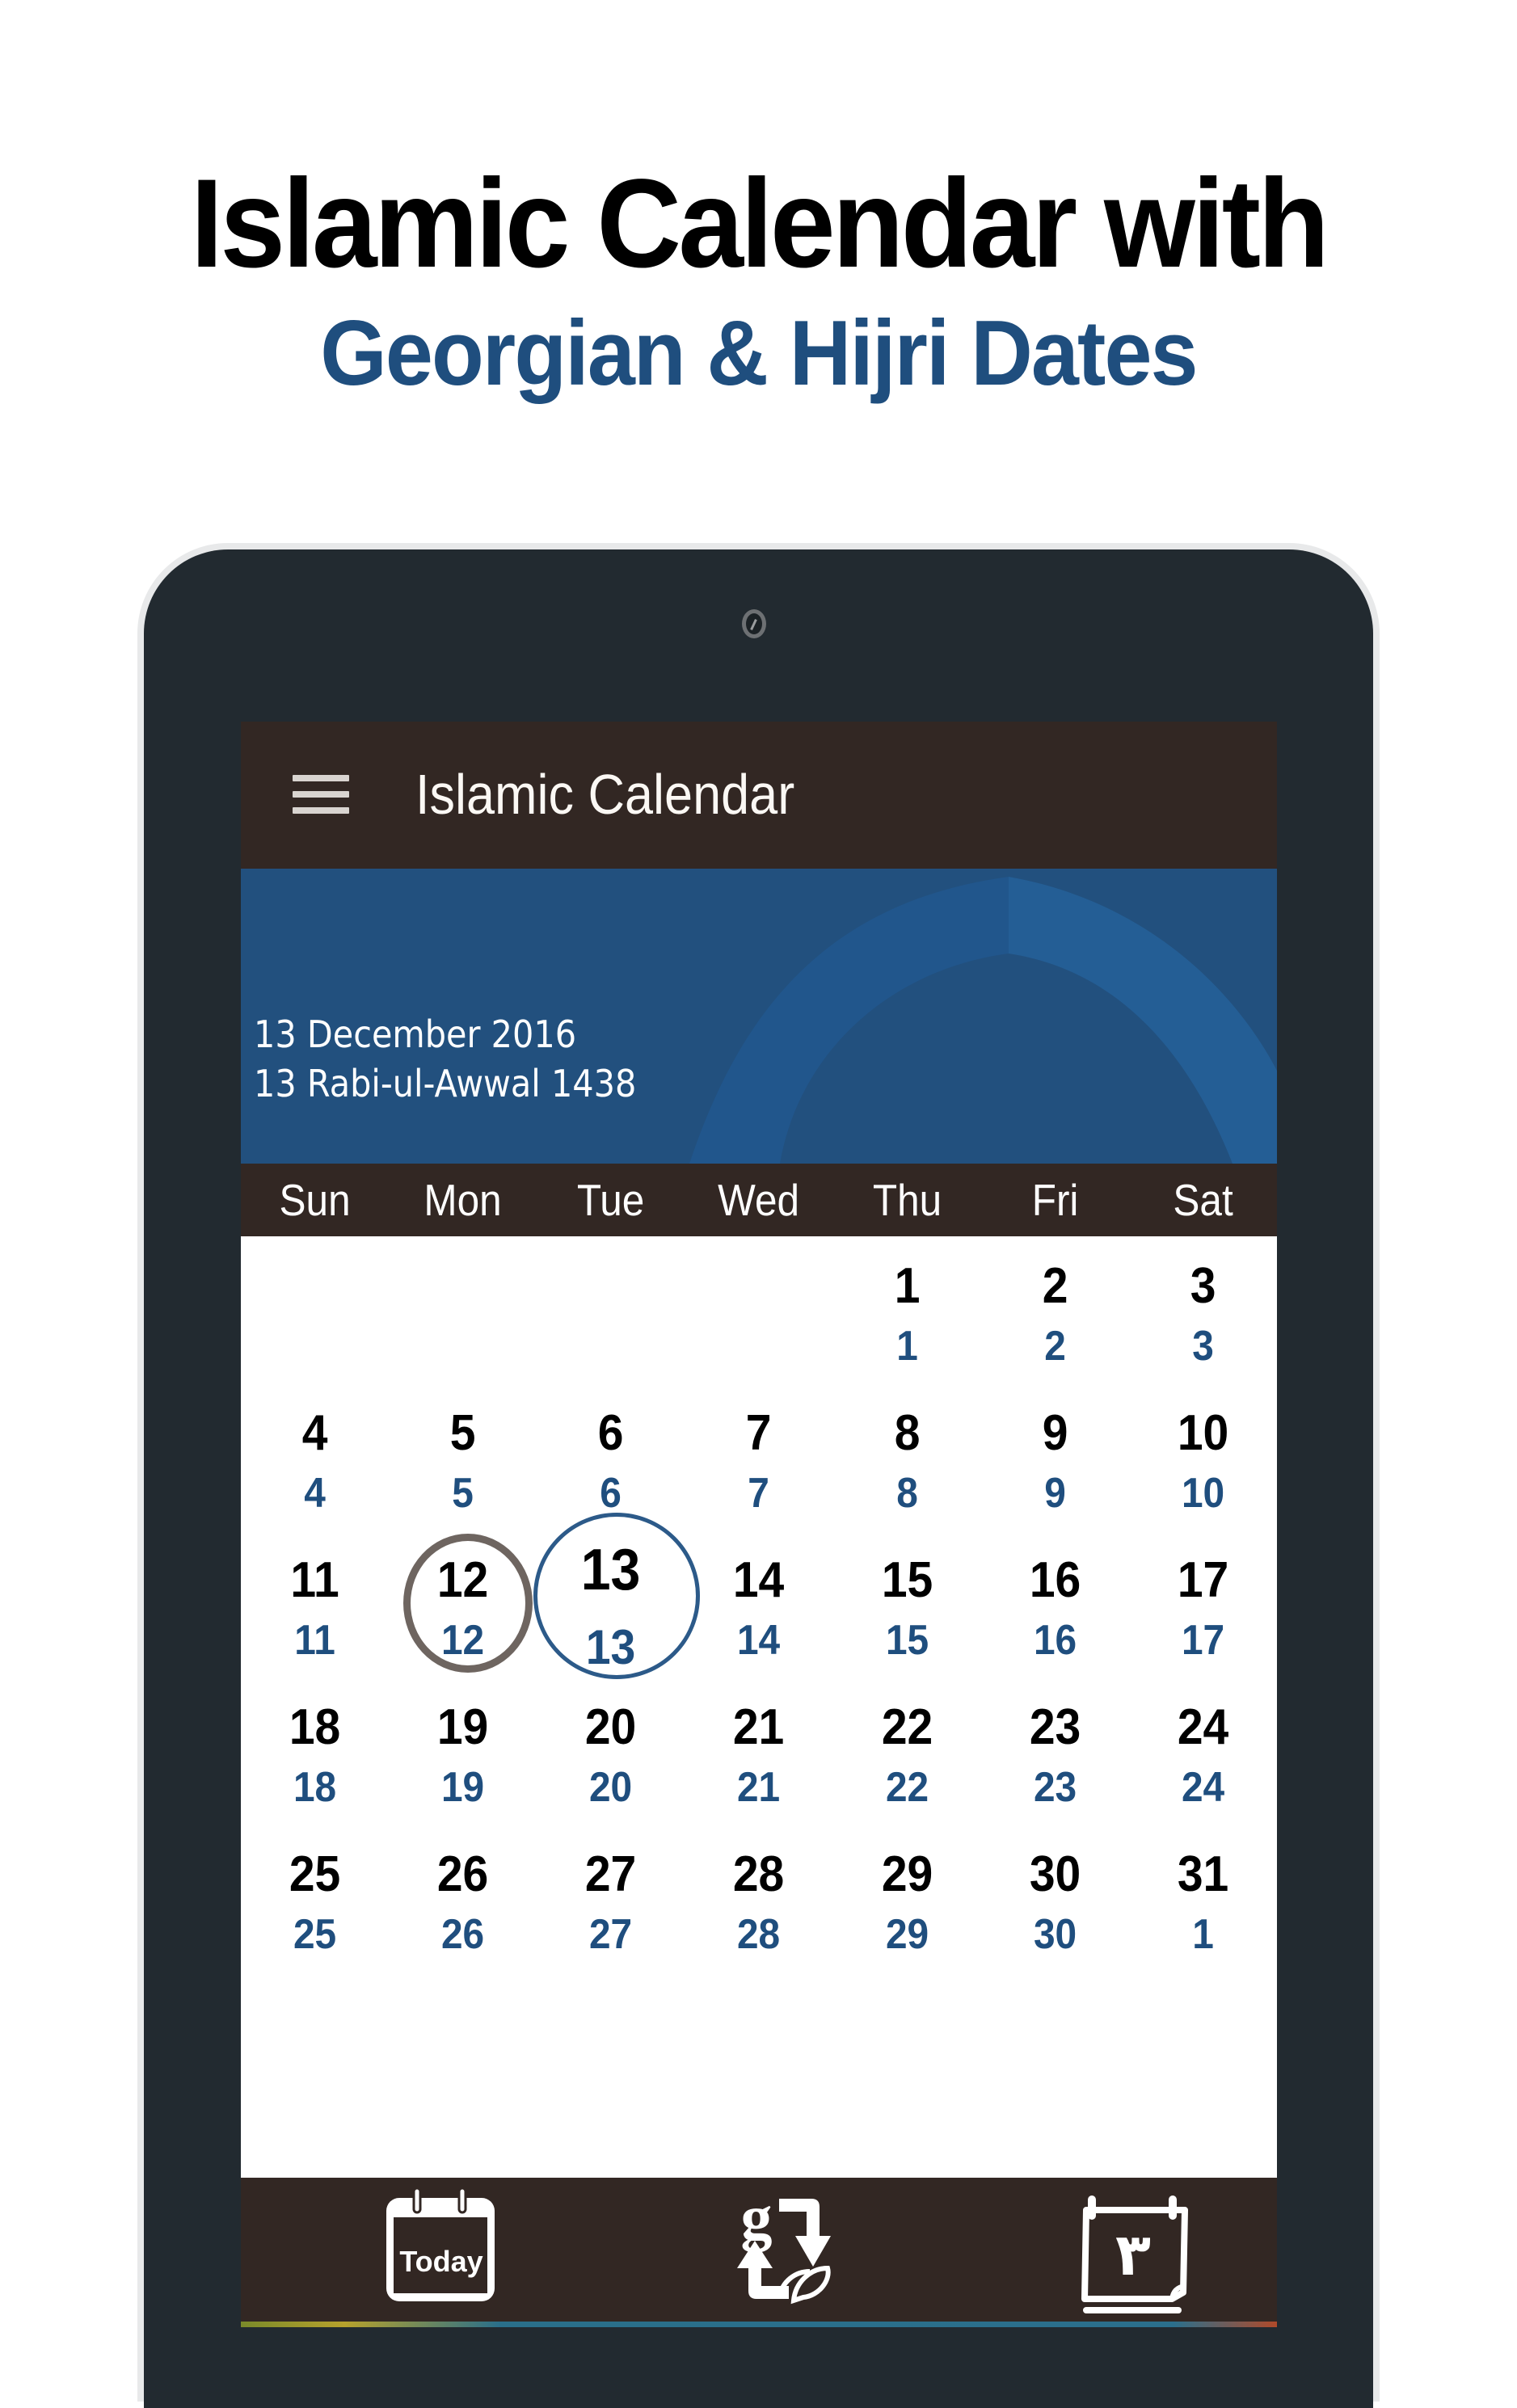 This screenshot has height=2408, width=1517. I want to click on weekday-header: Sun Mon Tue Wed Thu Fri Sat, so click(759, 1200).